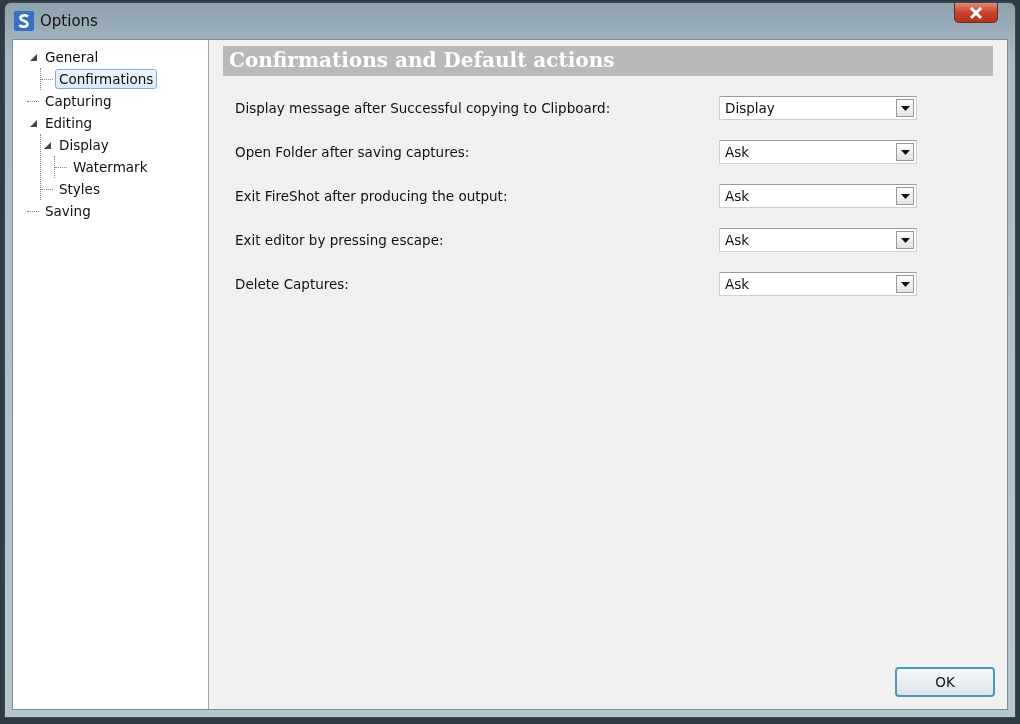 This screenshot has width=1020, height=724. What do you see at coordinates (24, 21) in the screenshot?
I see `app-logo-icon` at bounding box center [24, 21].